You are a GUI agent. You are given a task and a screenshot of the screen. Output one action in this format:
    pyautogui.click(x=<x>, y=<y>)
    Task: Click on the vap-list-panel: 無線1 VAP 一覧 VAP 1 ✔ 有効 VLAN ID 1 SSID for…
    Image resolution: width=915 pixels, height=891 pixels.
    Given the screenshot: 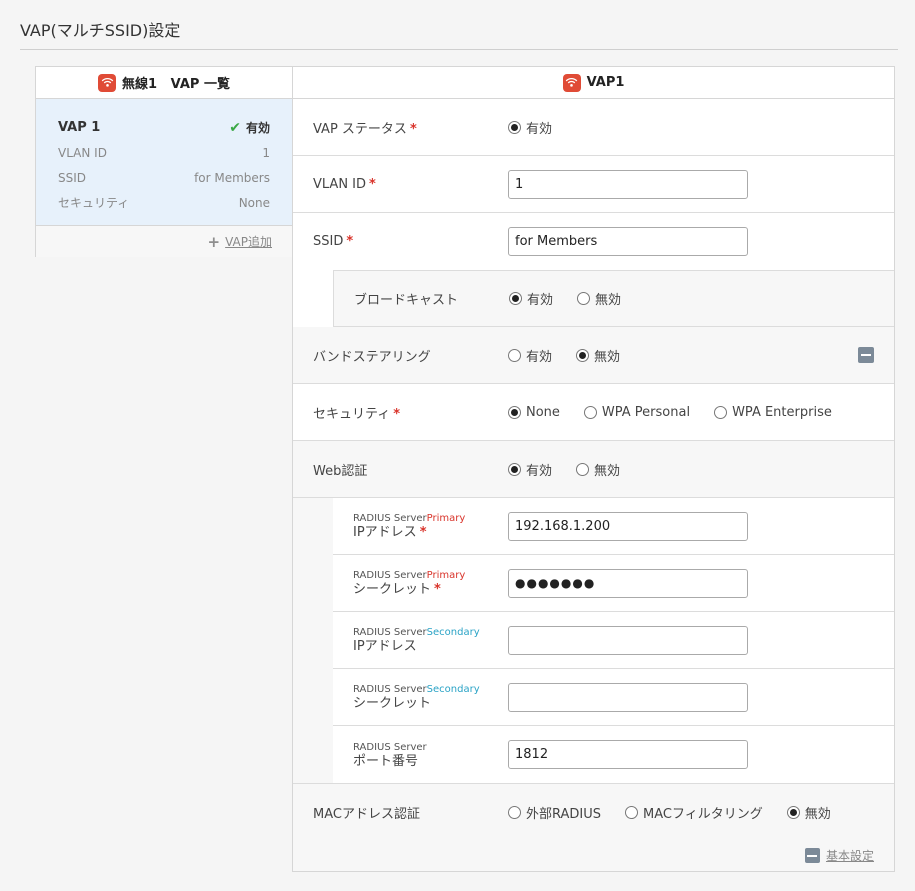 What is the action you would take?
    pyautogui.click(x=164, y=161)
    